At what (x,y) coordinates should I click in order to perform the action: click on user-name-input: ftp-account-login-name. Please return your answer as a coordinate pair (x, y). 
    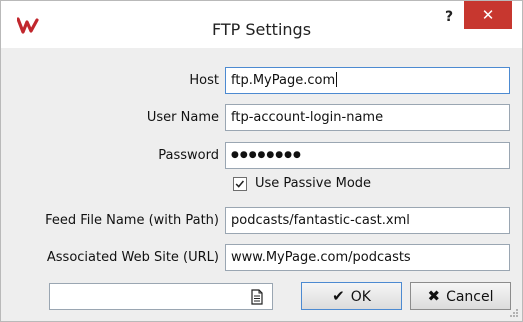
    Looking at the image, I should click on (367, 117).